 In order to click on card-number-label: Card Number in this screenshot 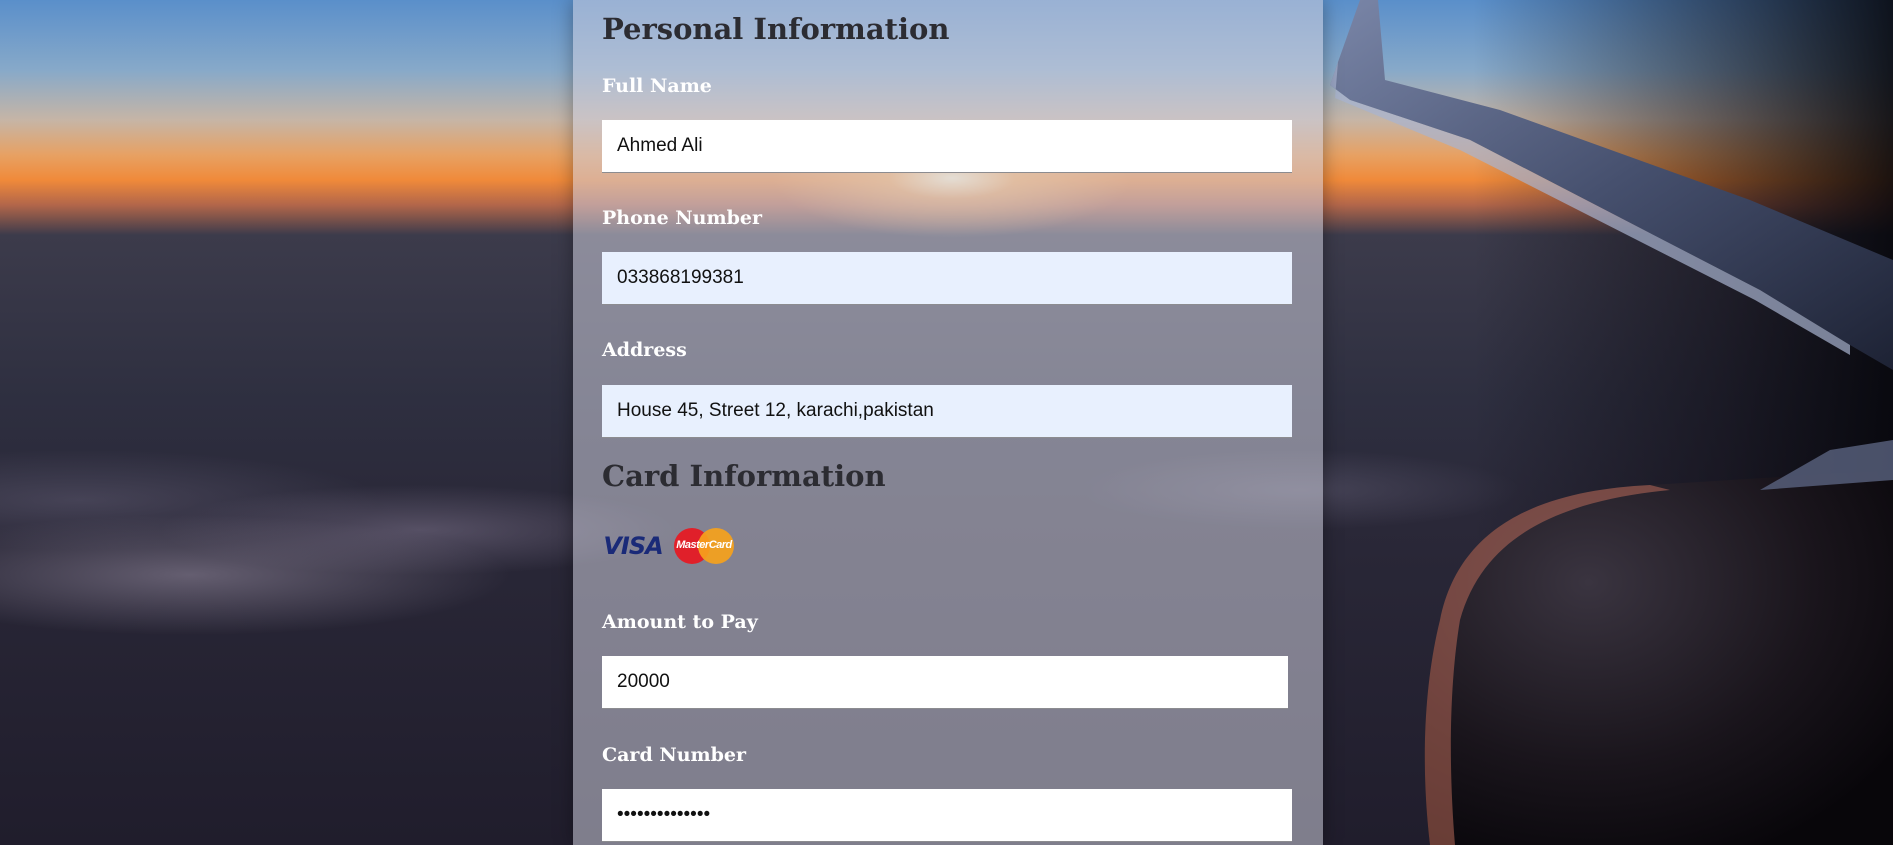, I will do `click(674, 755)`.